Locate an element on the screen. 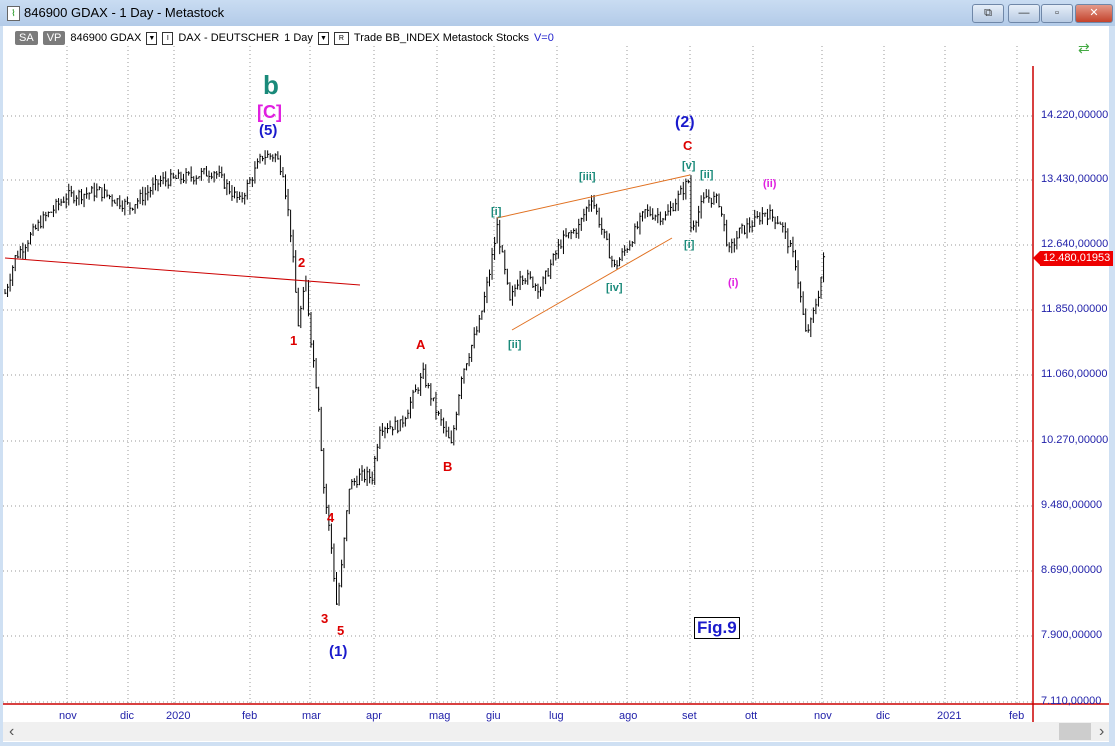  period-label: 1 Day is located at coordinates (298, 38).